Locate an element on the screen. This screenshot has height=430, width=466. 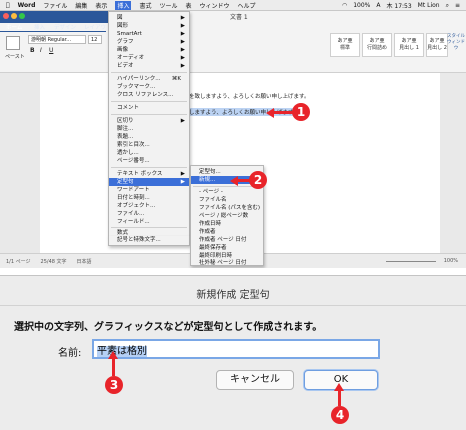
callout-4-arrowhead is located at coordinates (339, 387).